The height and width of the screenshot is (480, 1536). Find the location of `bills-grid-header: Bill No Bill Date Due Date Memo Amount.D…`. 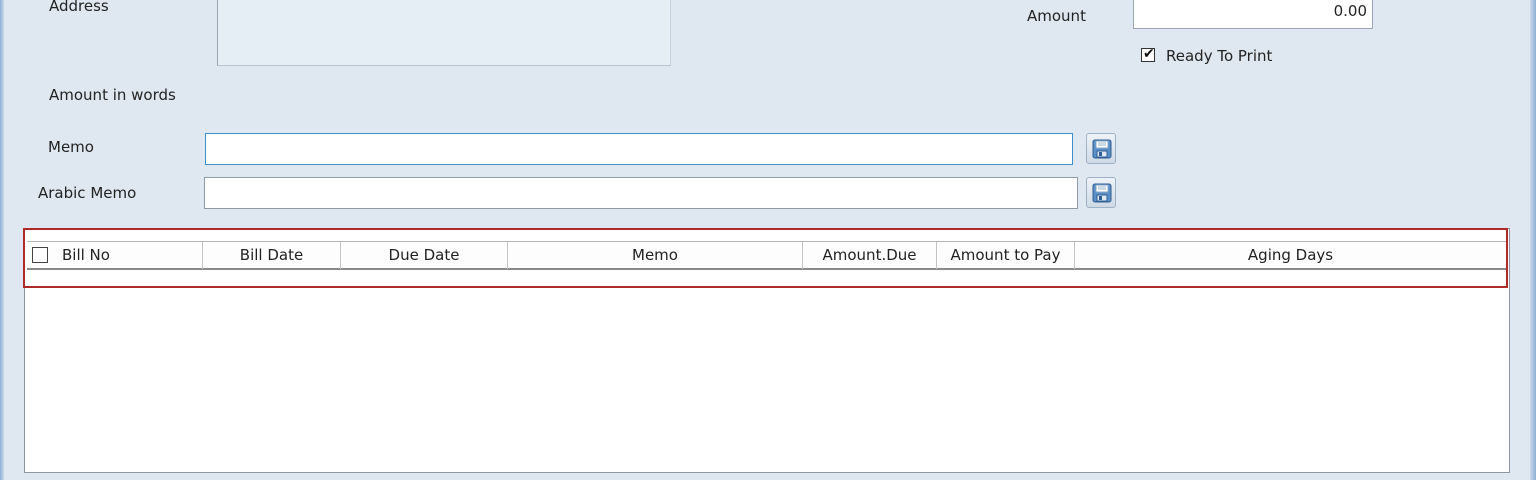

bills-grid-header: Bill No Bill Date Due Date Memo Amount.D… is located at coordinates (766, 255).